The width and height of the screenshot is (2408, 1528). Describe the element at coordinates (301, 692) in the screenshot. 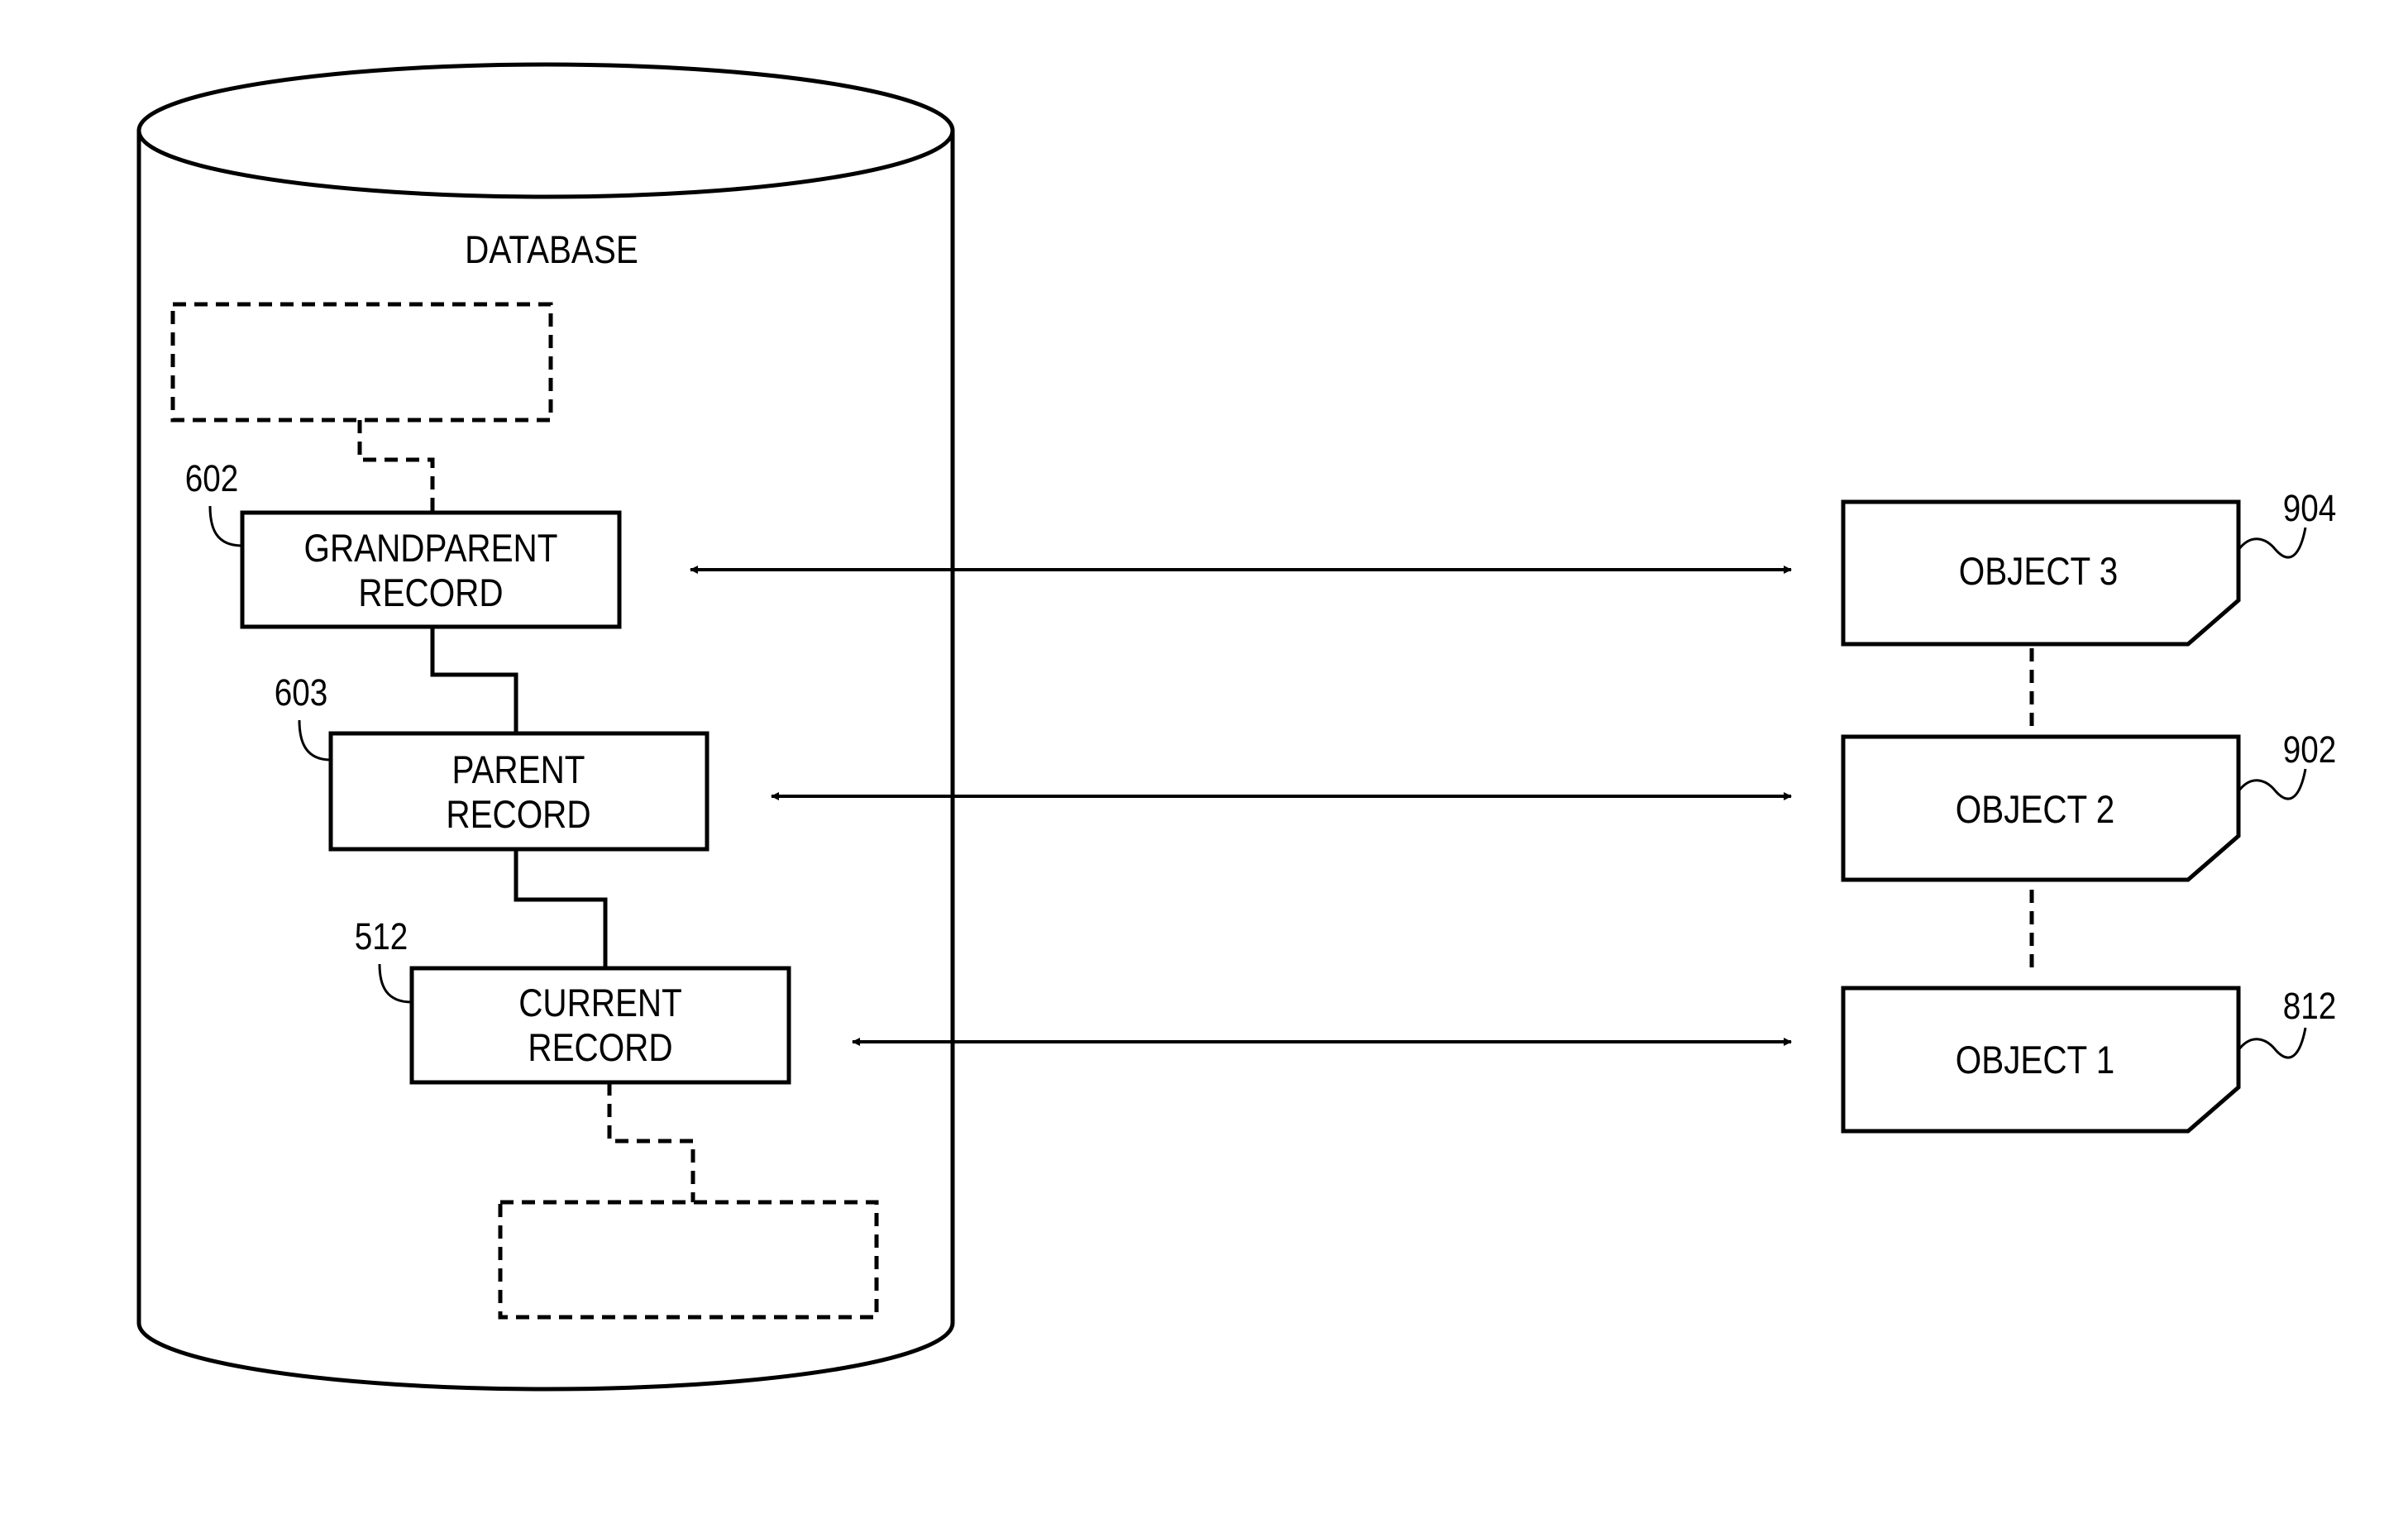

I see `parent-ref-number: 603` at that location.